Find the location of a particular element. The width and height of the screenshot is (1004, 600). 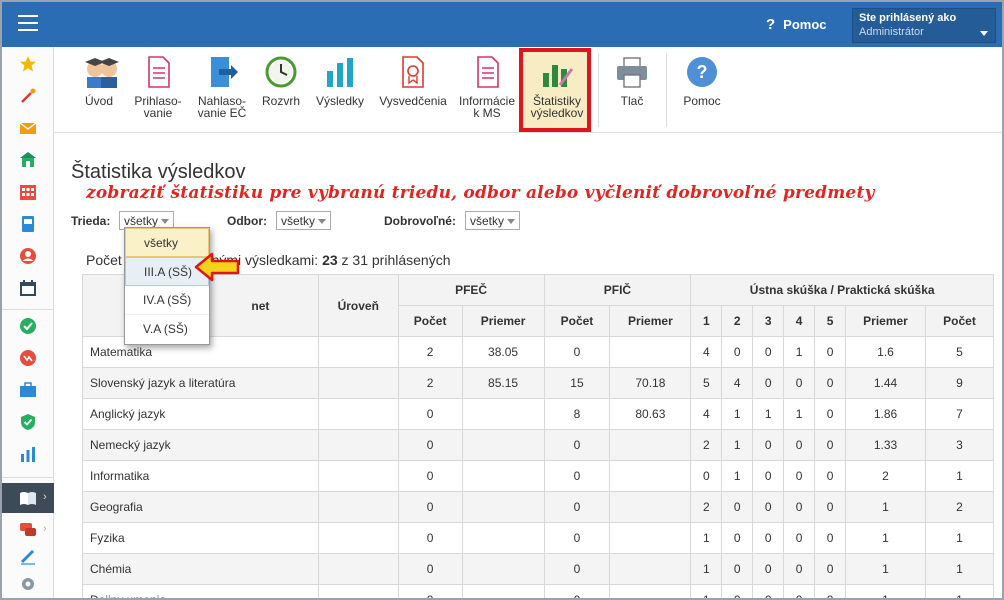

mail-icon is located at coordinates (28, 128).